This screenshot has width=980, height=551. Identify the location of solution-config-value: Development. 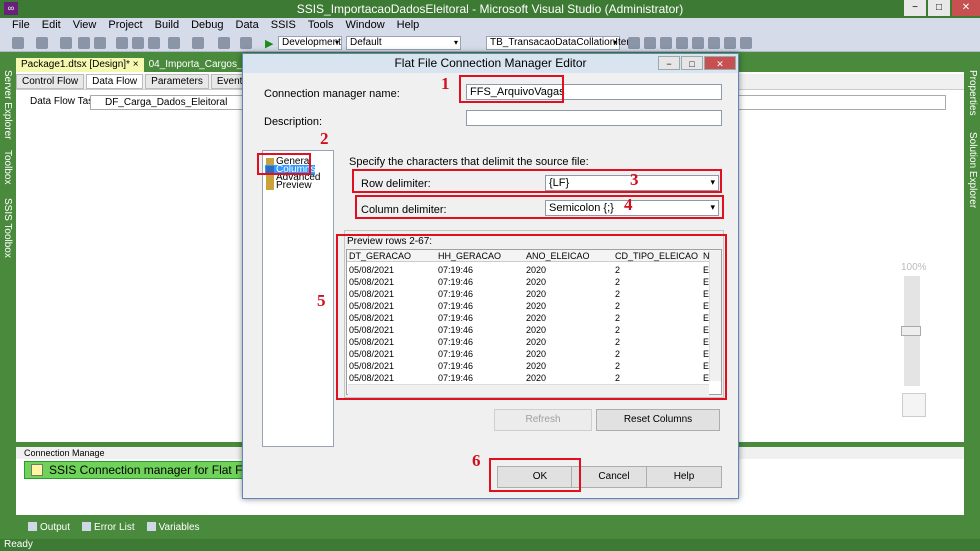
(311, 42).